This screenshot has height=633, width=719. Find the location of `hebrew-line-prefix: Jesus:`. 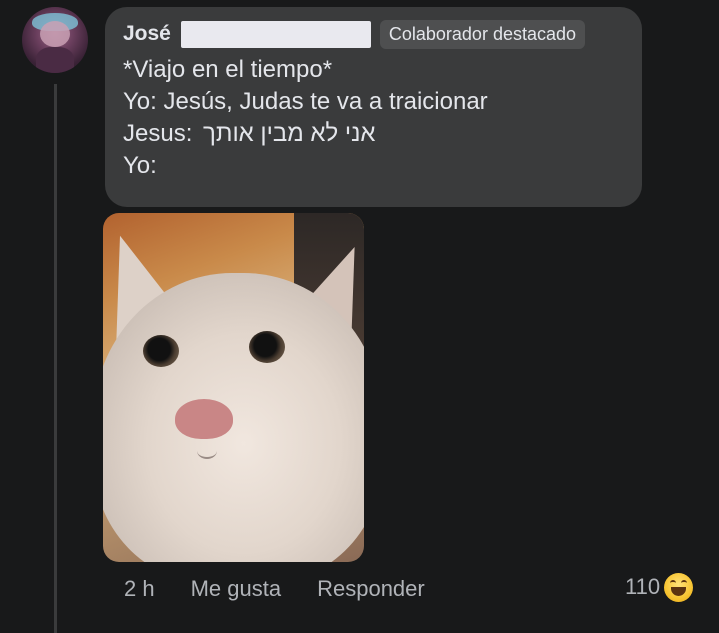

hebrew-line-prefix: Jesus: is located at coordinates (158, 133).